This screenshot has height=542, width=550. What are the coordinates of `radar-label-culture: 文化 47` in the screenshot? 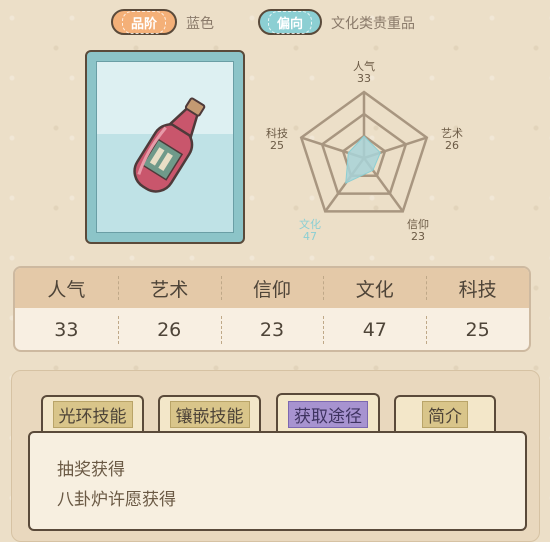 It's located at (310, 230).